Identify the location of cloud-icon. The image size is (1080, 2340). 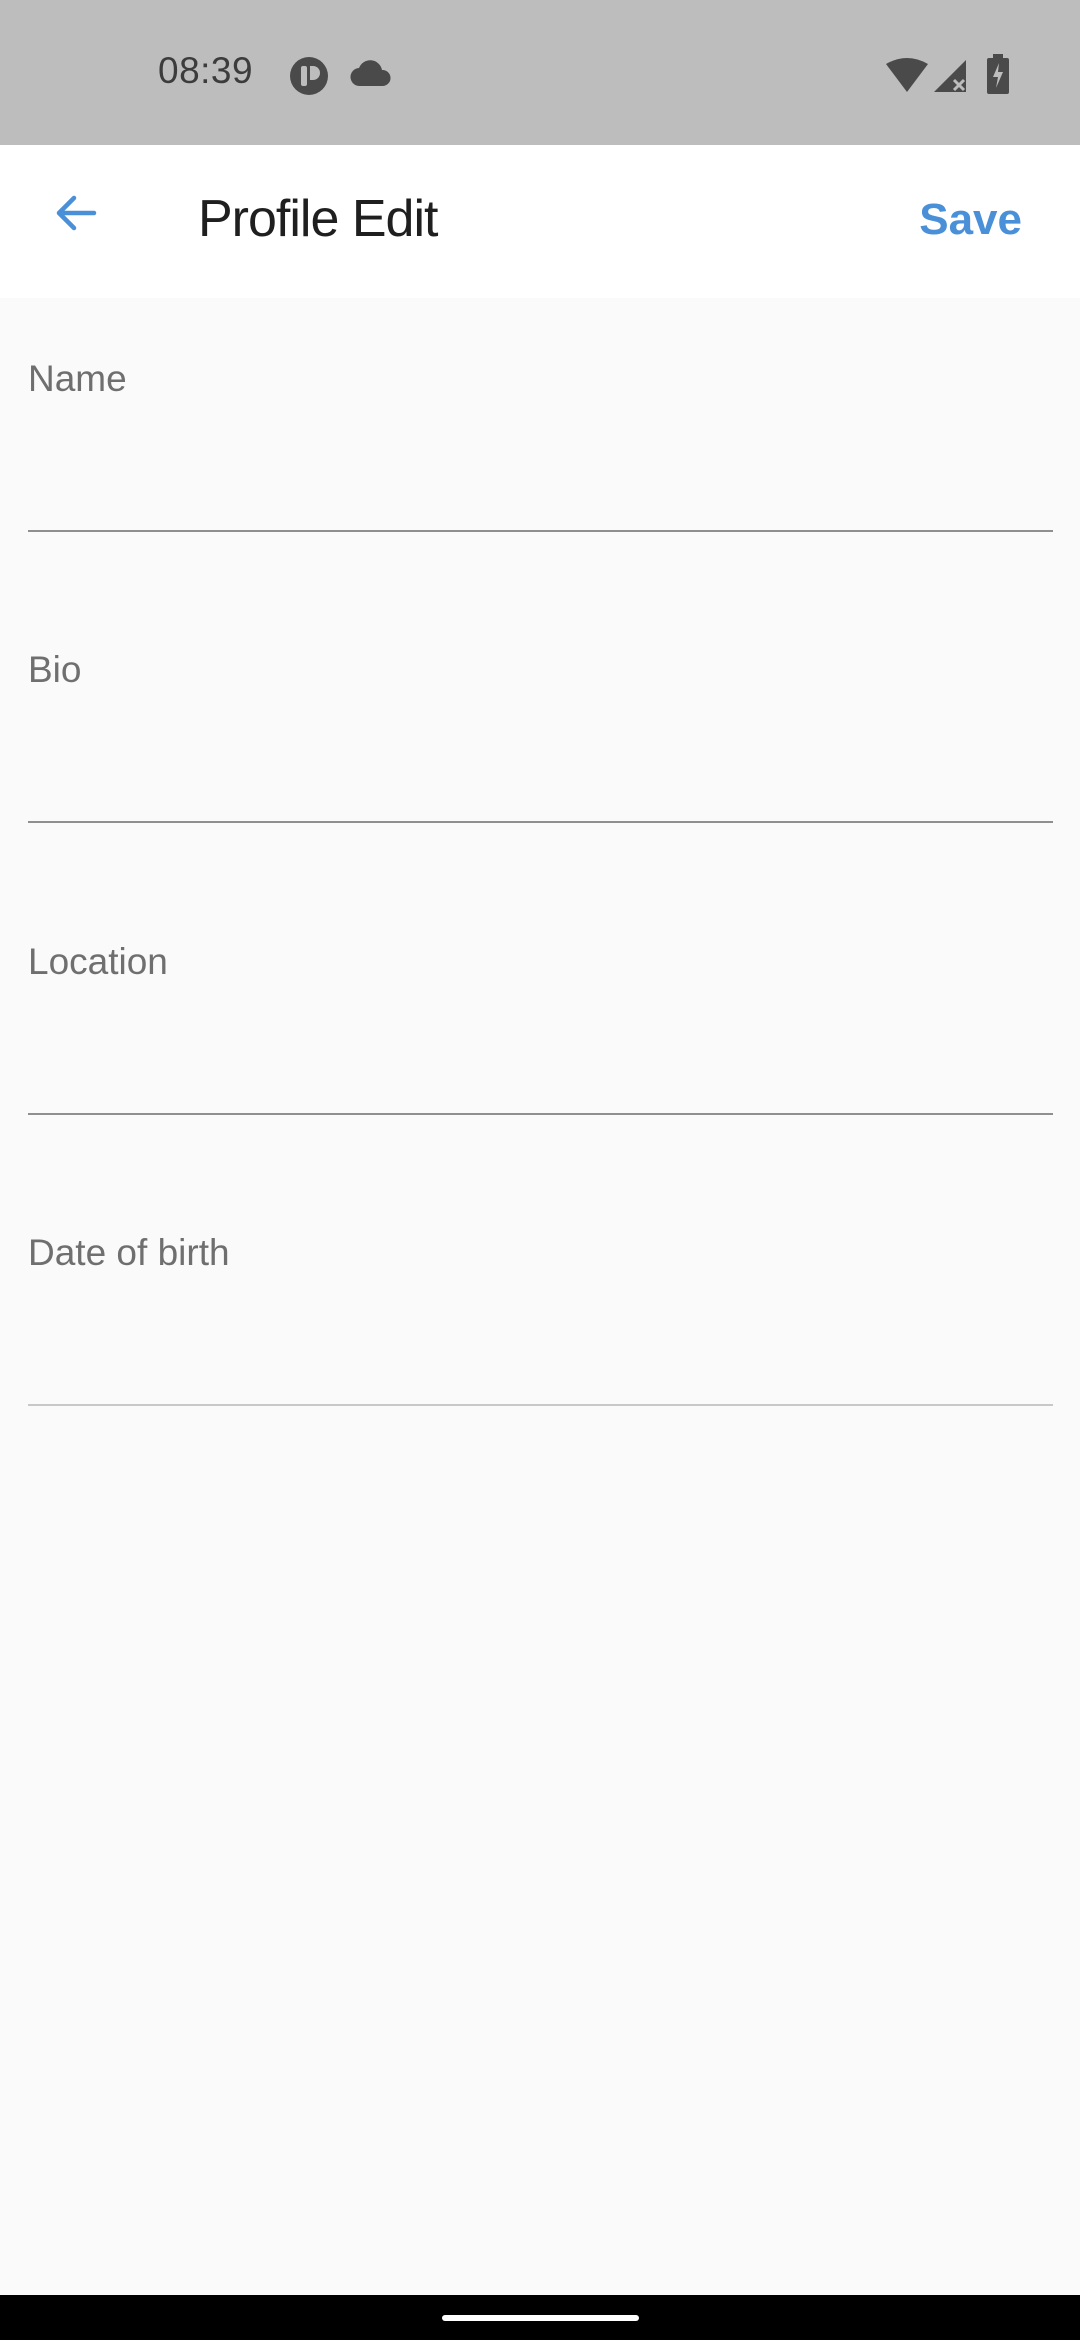
(371, 76).